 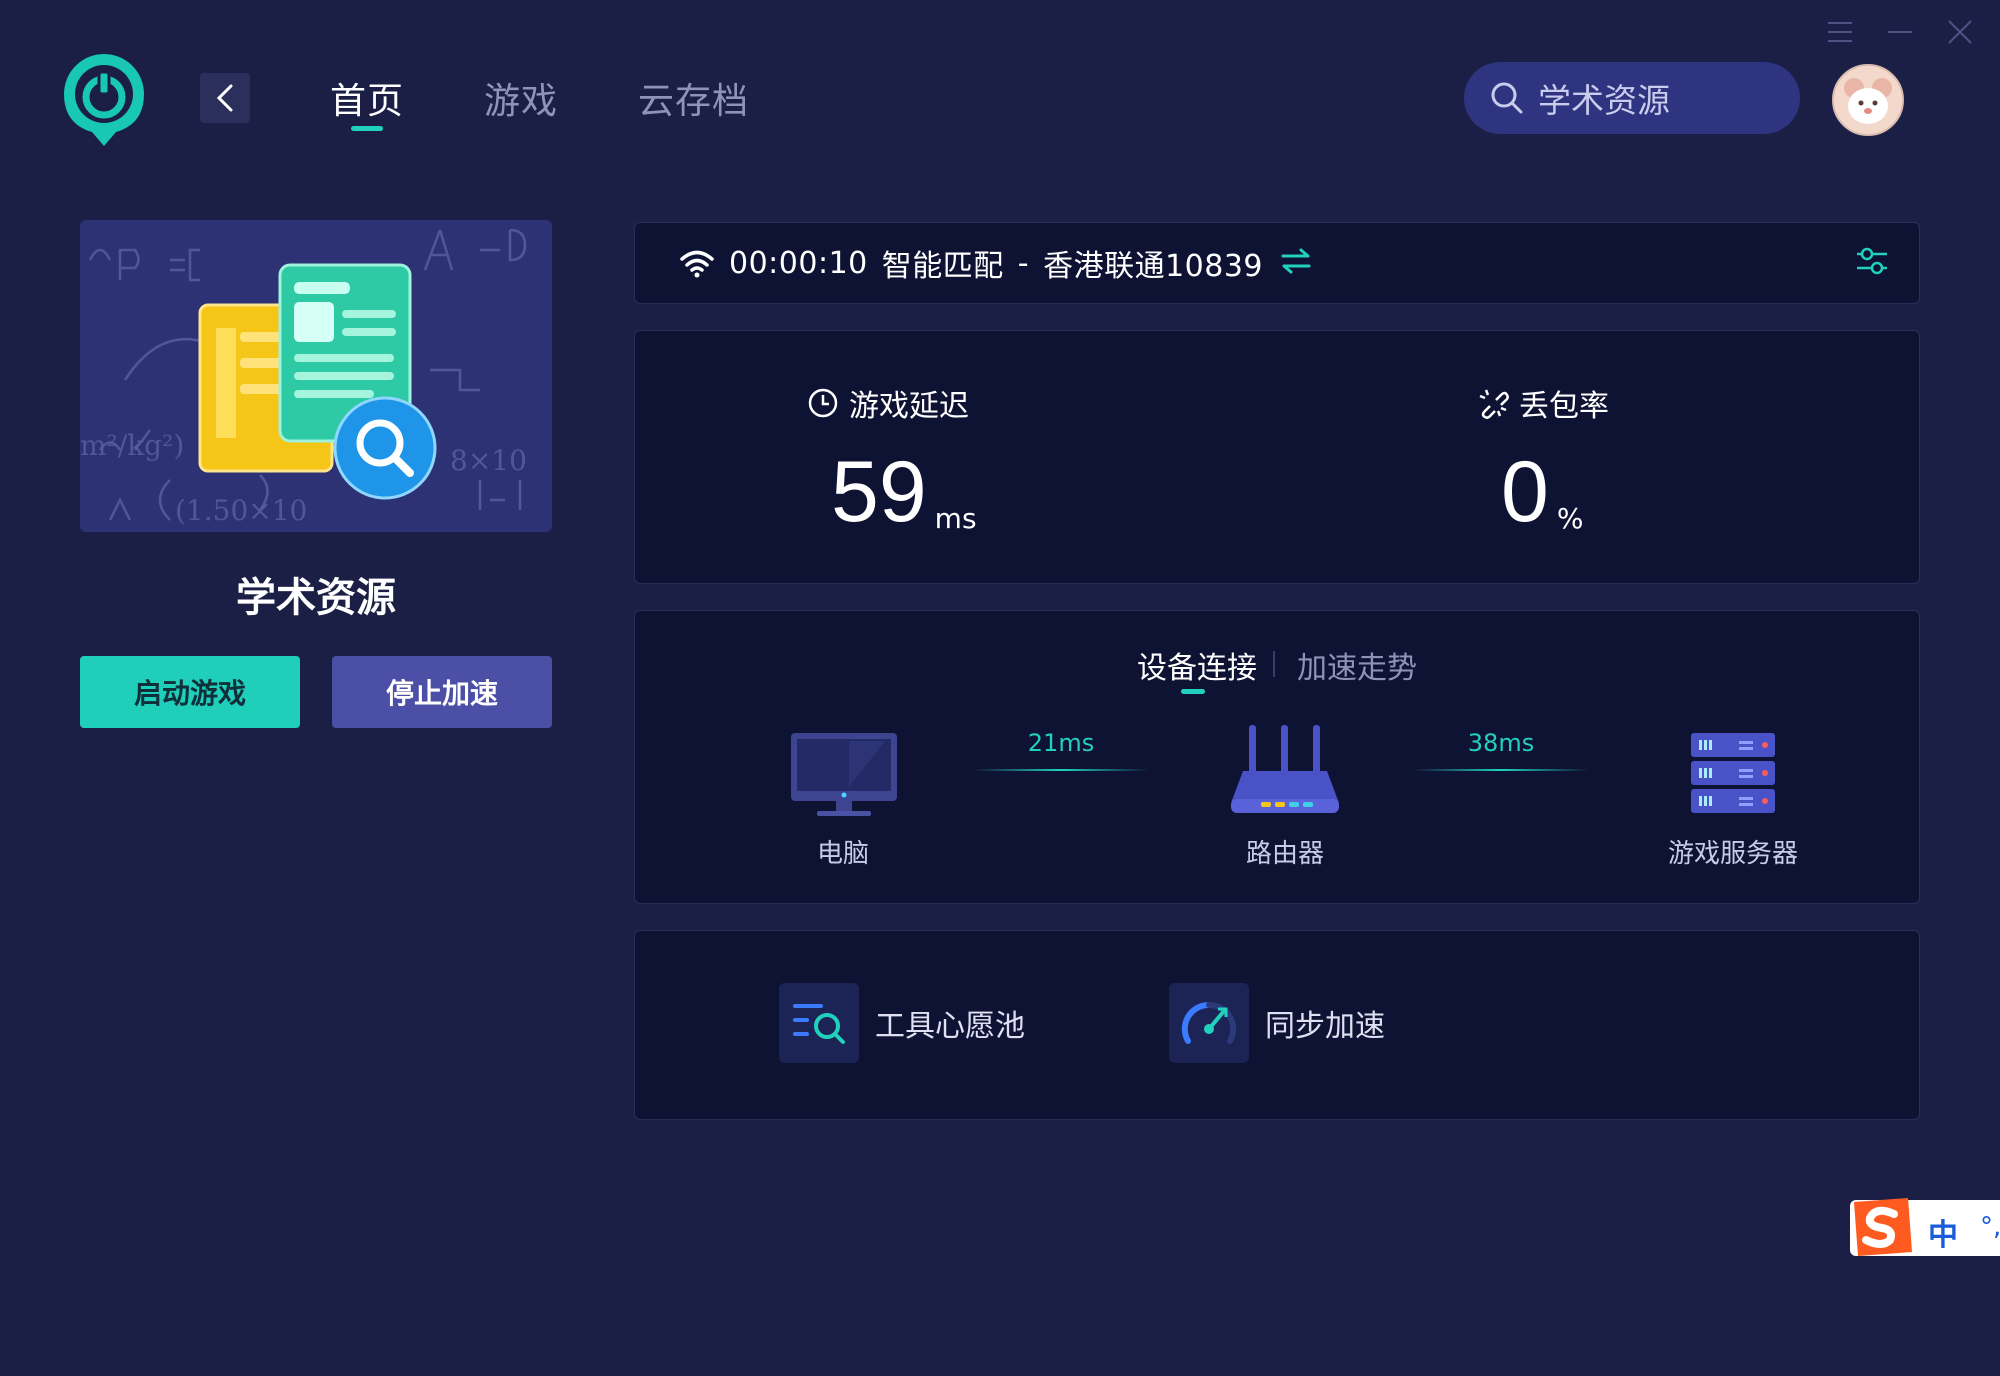 I want to click on router-server-latency: 38ms, so click(x=1501, y=743).